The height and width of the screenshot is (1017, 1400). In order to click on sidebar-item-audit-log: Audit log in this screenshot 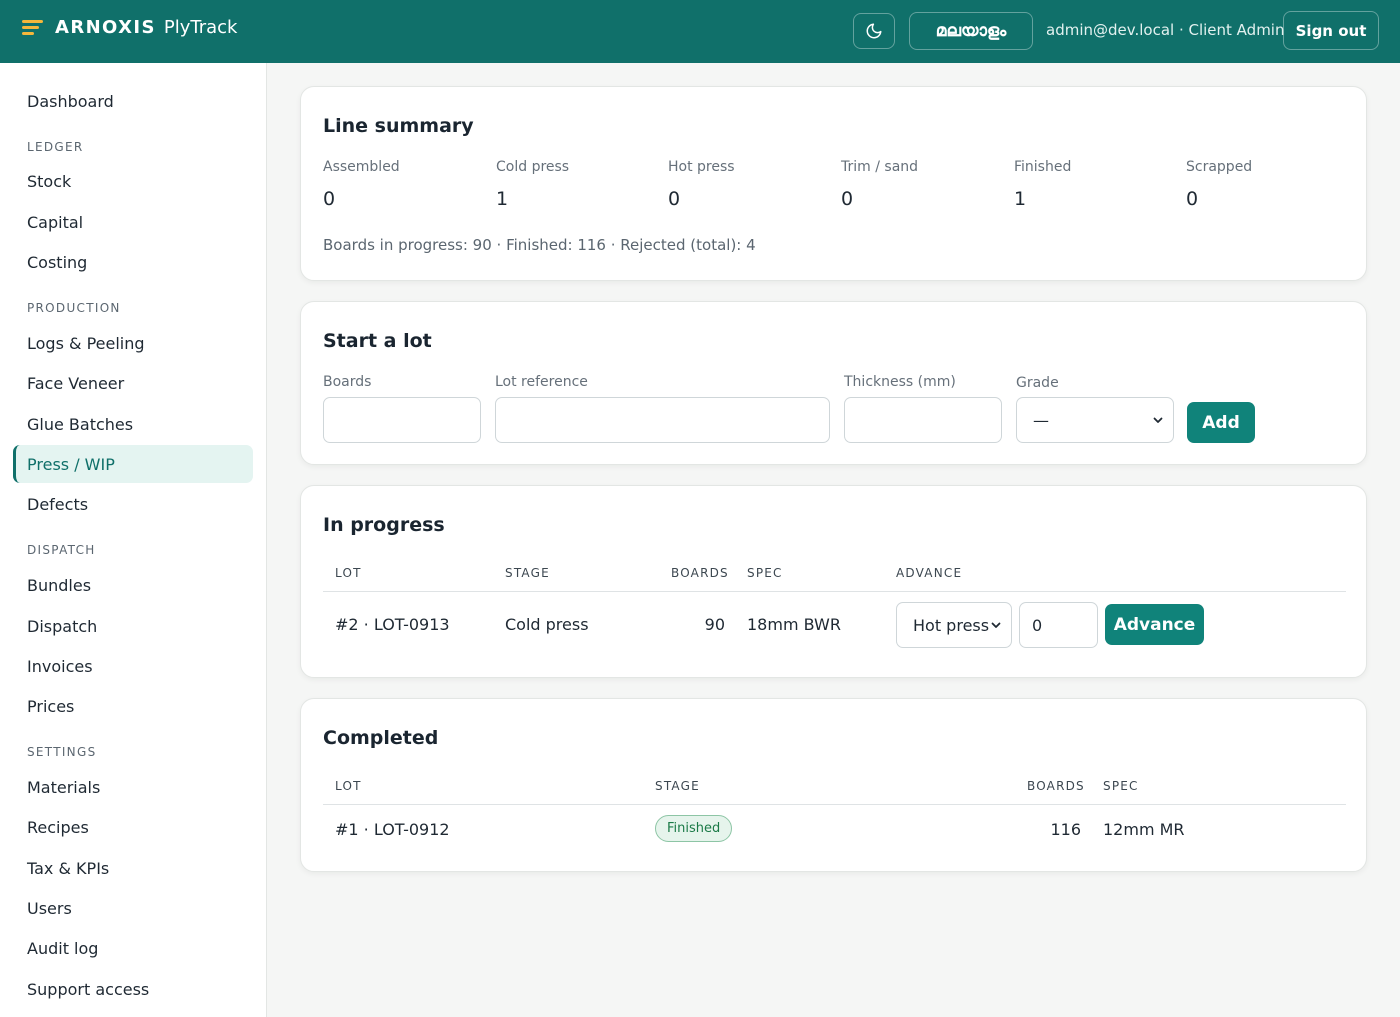, I will do `click(133, 948)`.